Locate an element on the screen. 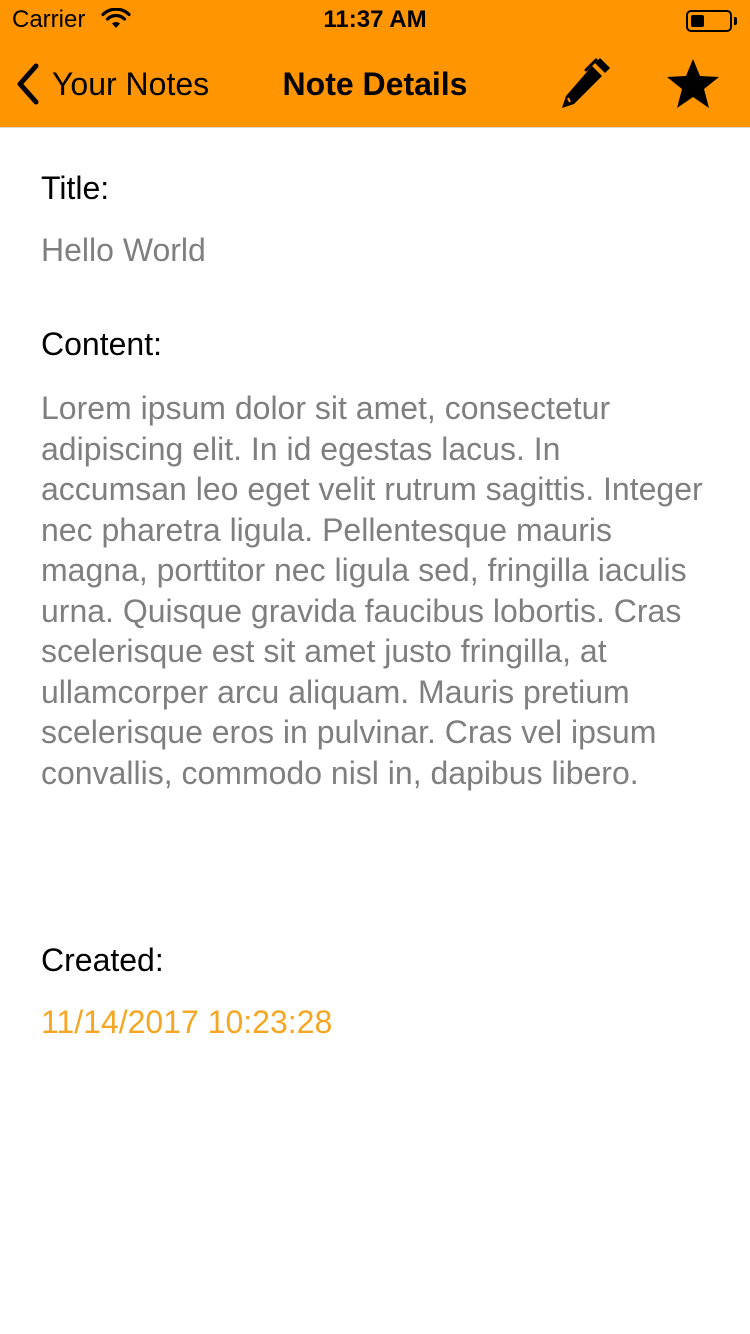  pencil-icon is located at coordinates (586, 83).